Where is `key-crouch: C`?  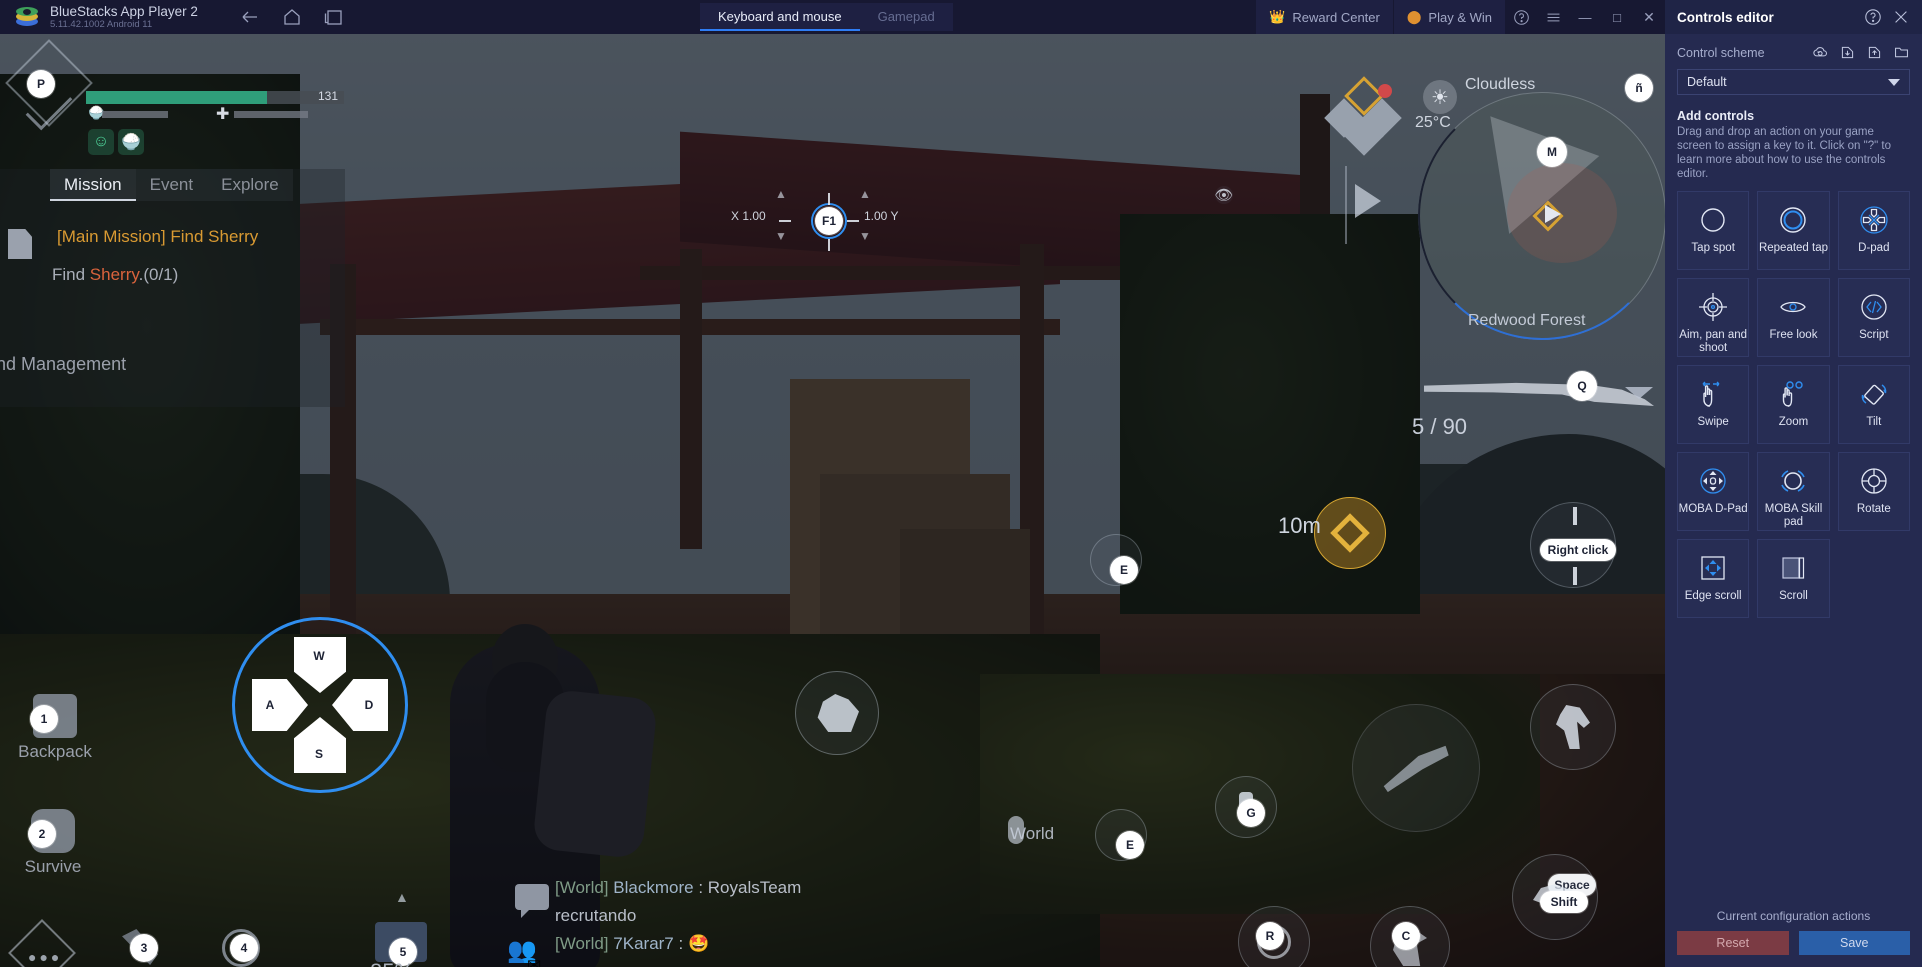 key-crouch: C is located at coordinates (1406, 936).